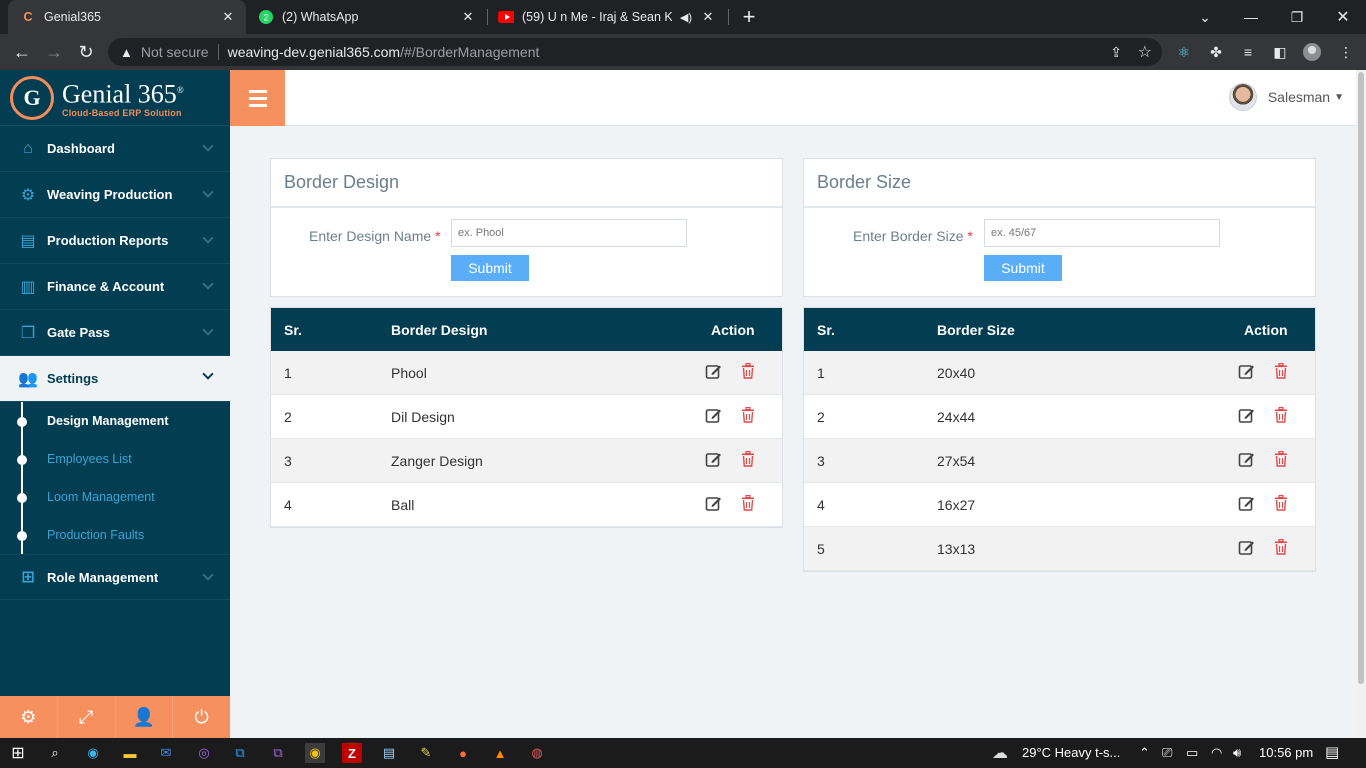 The image size is (1366, 768). Describe the element at coordinates (1286, 752) in the screenshot. I see `clock: 10:56 pm` at that location.